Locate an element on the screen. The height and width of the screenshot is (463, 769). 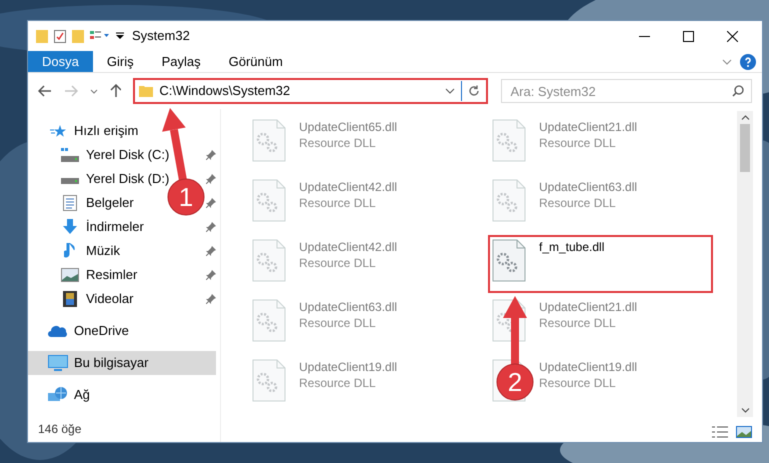
computer-icon is located at coordinates (58, 363).